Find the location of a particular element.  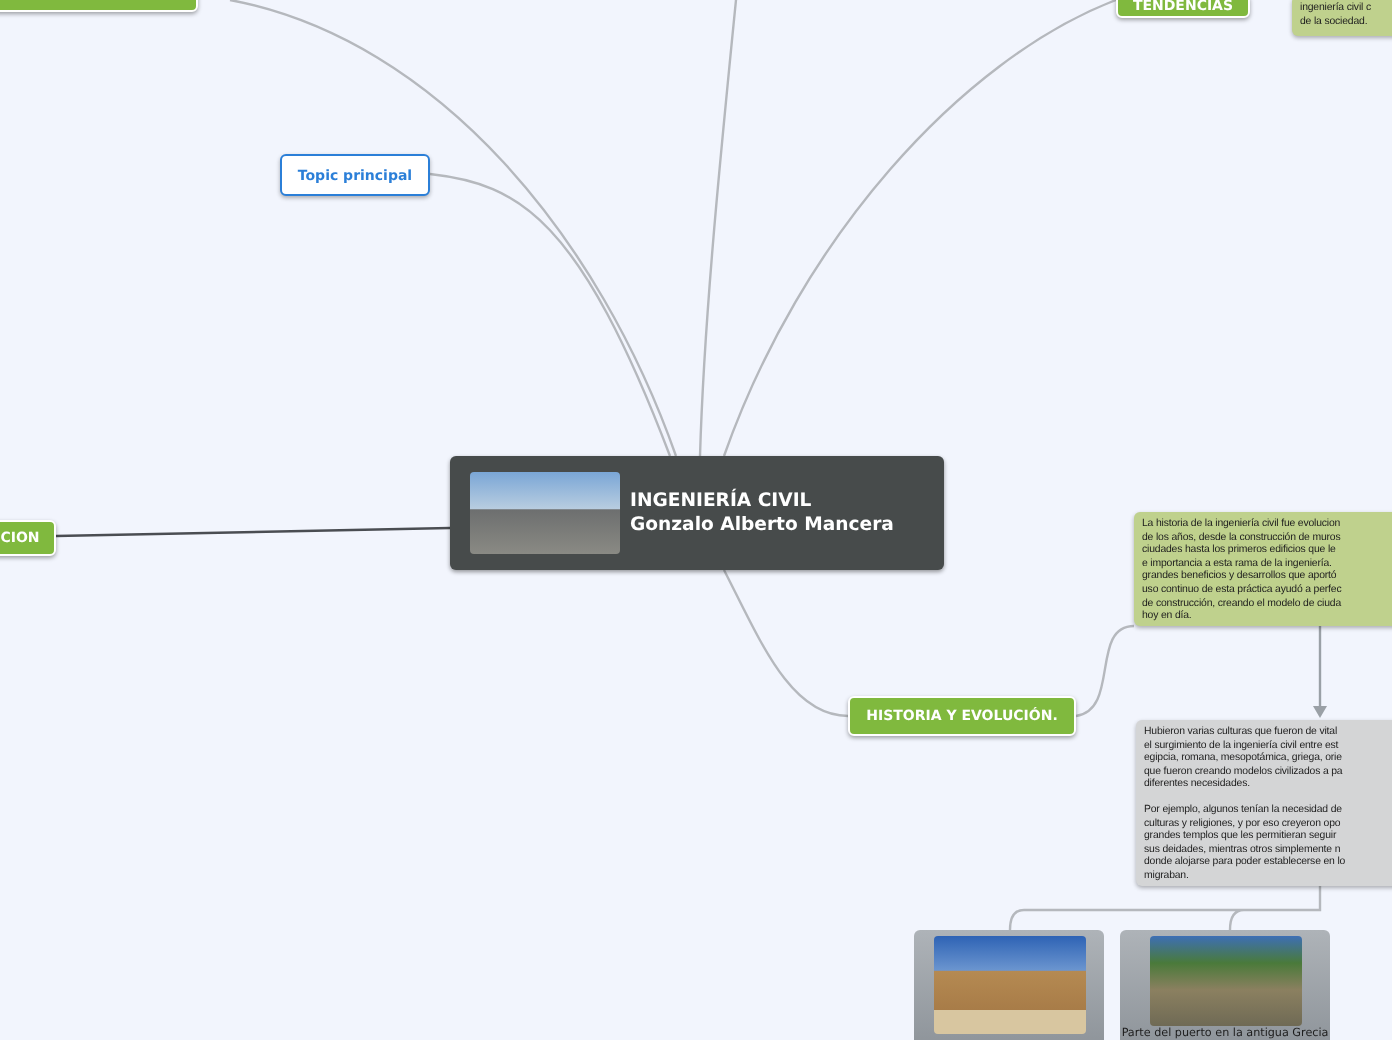

central-topic-subtitle: Gonzalo Alberto Mancera is located at coordinates (762, 525).